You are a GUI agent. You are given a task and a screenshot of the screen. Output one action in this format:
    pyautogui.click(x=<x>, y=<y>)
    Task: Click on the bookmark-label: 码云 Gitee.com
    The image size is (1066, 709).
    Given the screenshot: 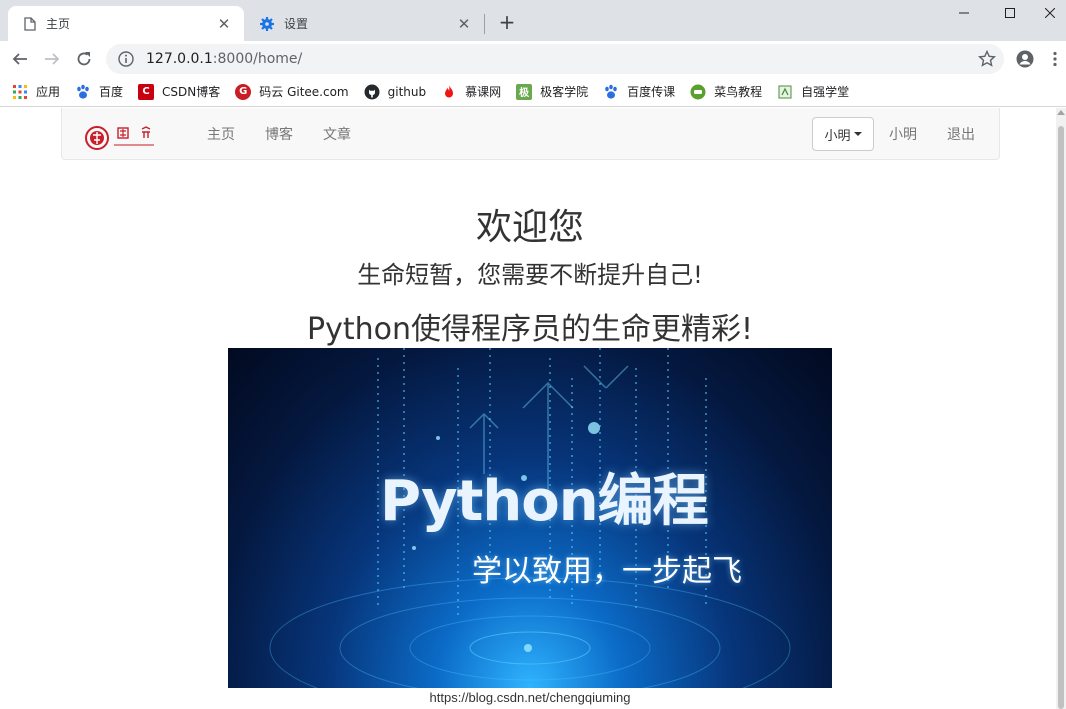 What is the action you would take?
    pyautogui.click(x=304, y=92)
    